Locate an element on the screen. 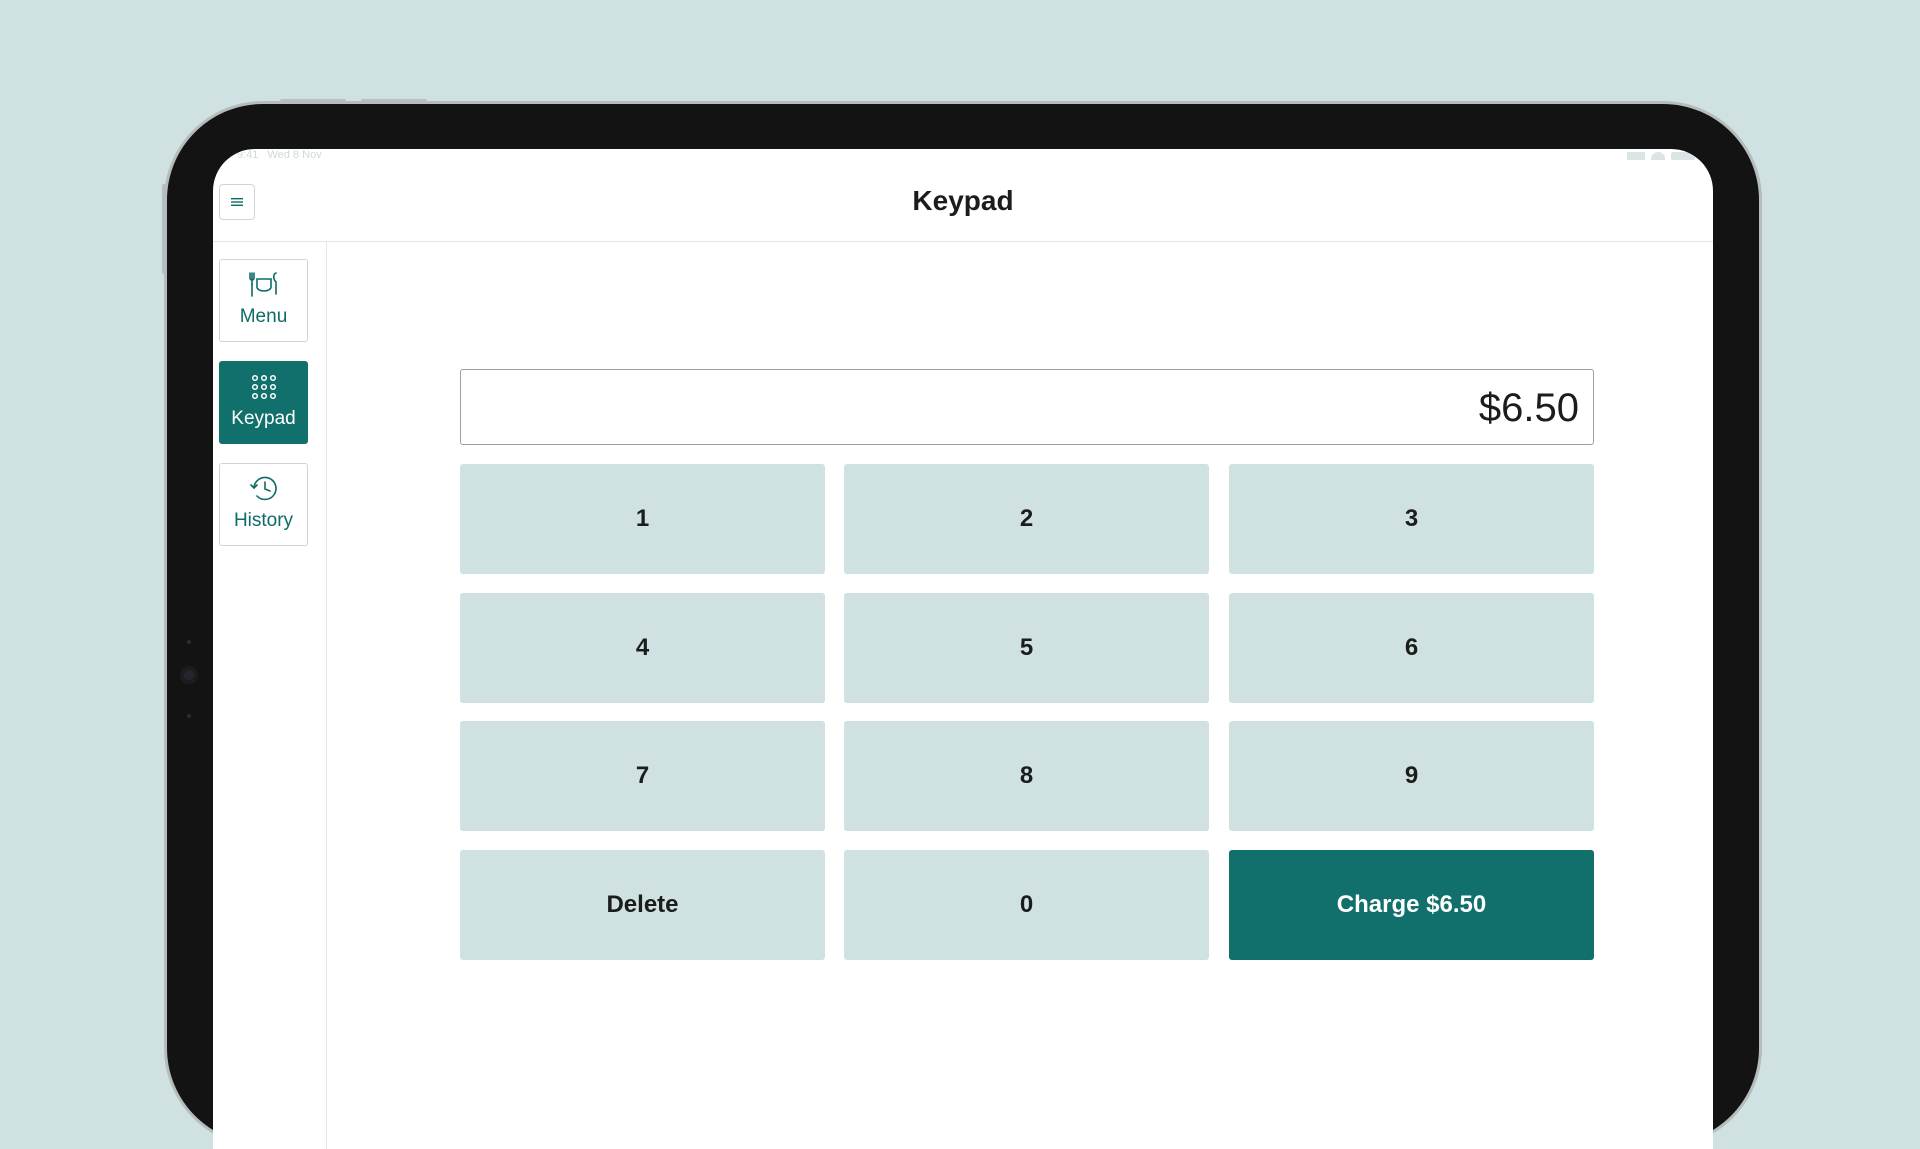 Image resolution: width=1920 pixels, height=1149 pixels. sidebar-item-history: History is located at coordinates (263, 504).